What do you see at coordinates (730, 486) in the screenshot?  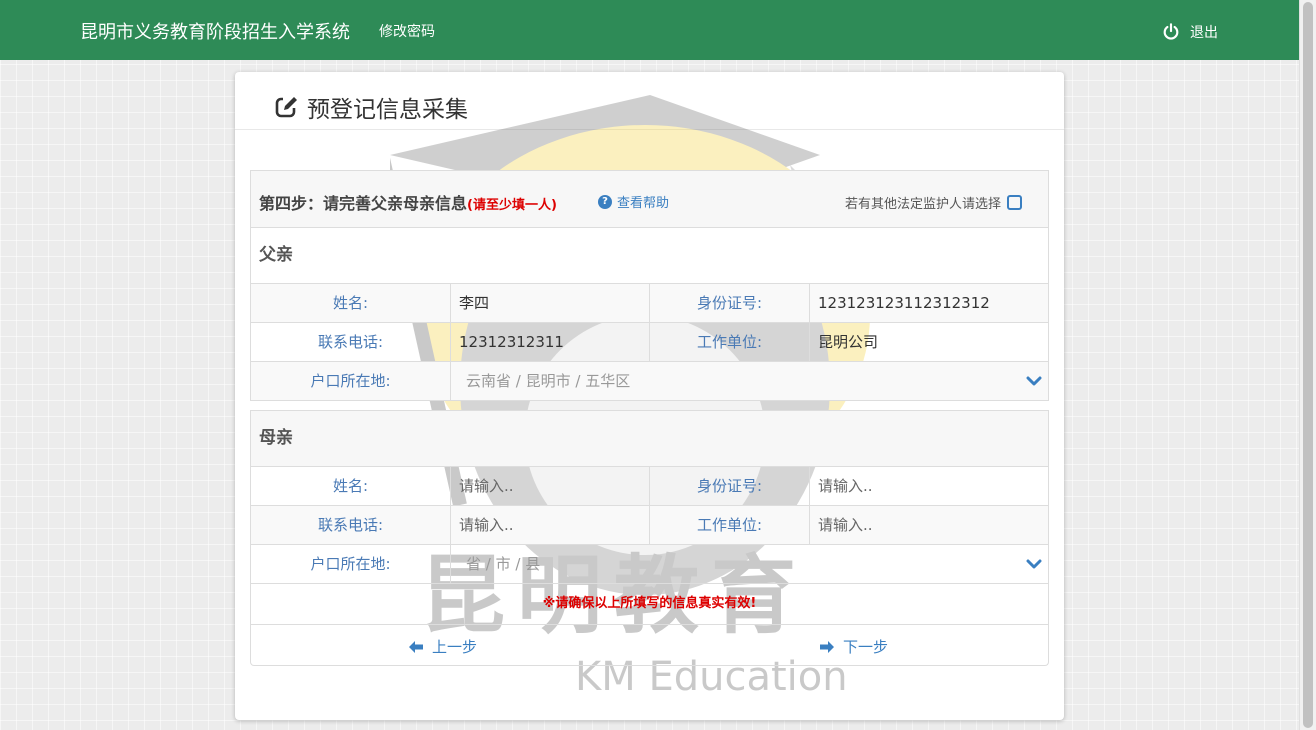 I see `mother-id-label: 身份证号:` at bounding box center [730, 486].